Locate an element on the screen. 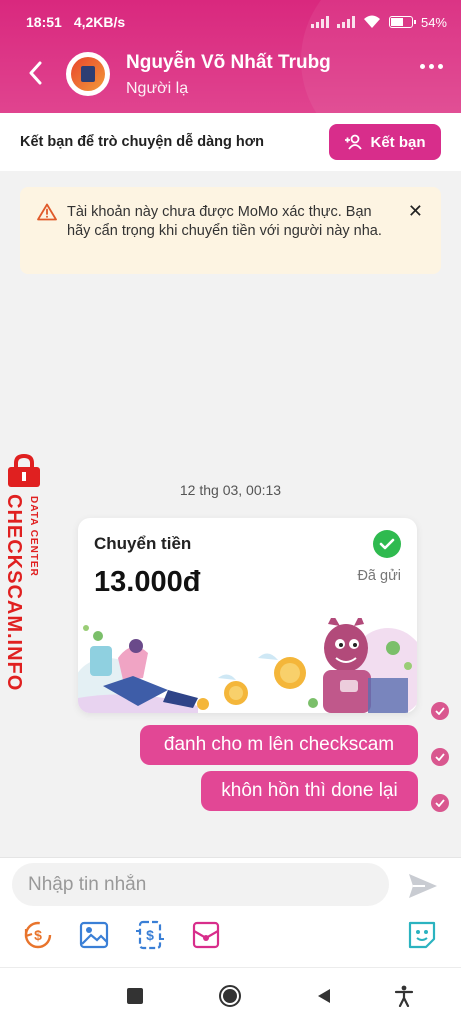 This screenshot has height=1024, width=461. battery-icon is located at coordinates (402, 22).